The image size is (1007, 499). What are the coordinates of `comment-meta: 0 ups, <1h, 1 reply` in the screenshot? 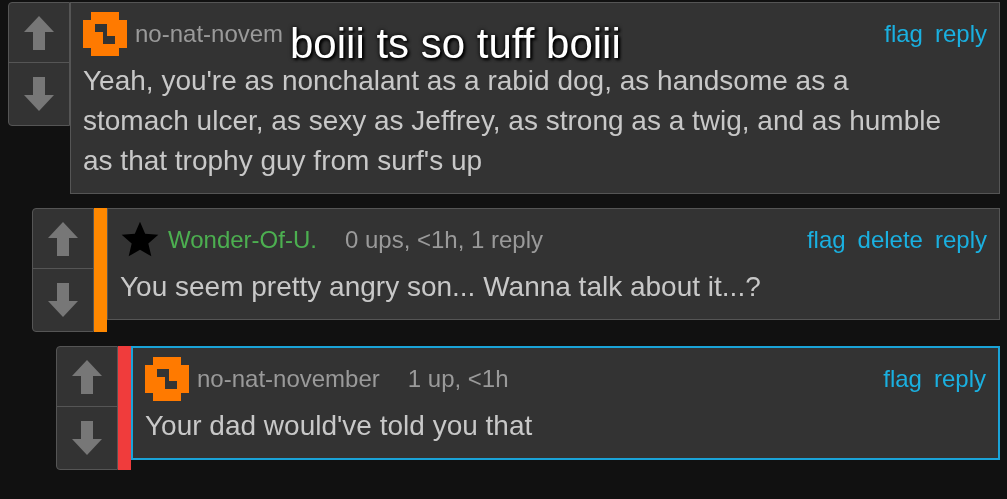 It's located at (444, 240).